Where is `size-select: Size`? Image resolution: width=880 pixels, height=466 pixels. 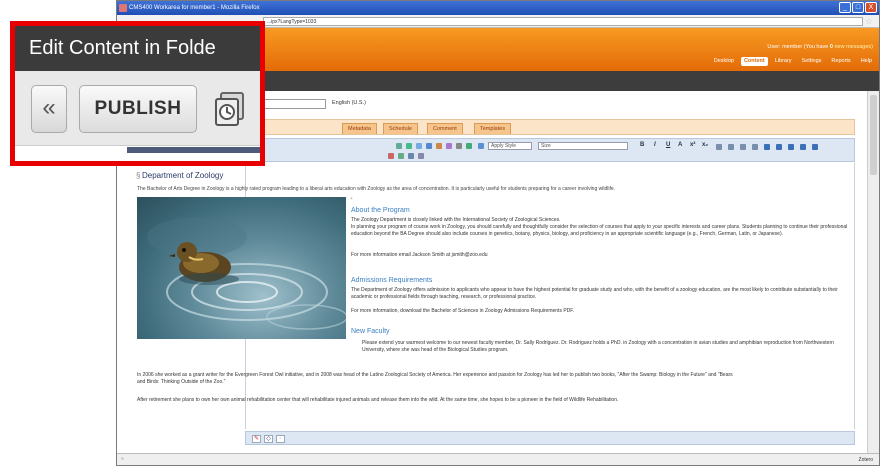
size-select: Size is located at coordinates (583, 146).